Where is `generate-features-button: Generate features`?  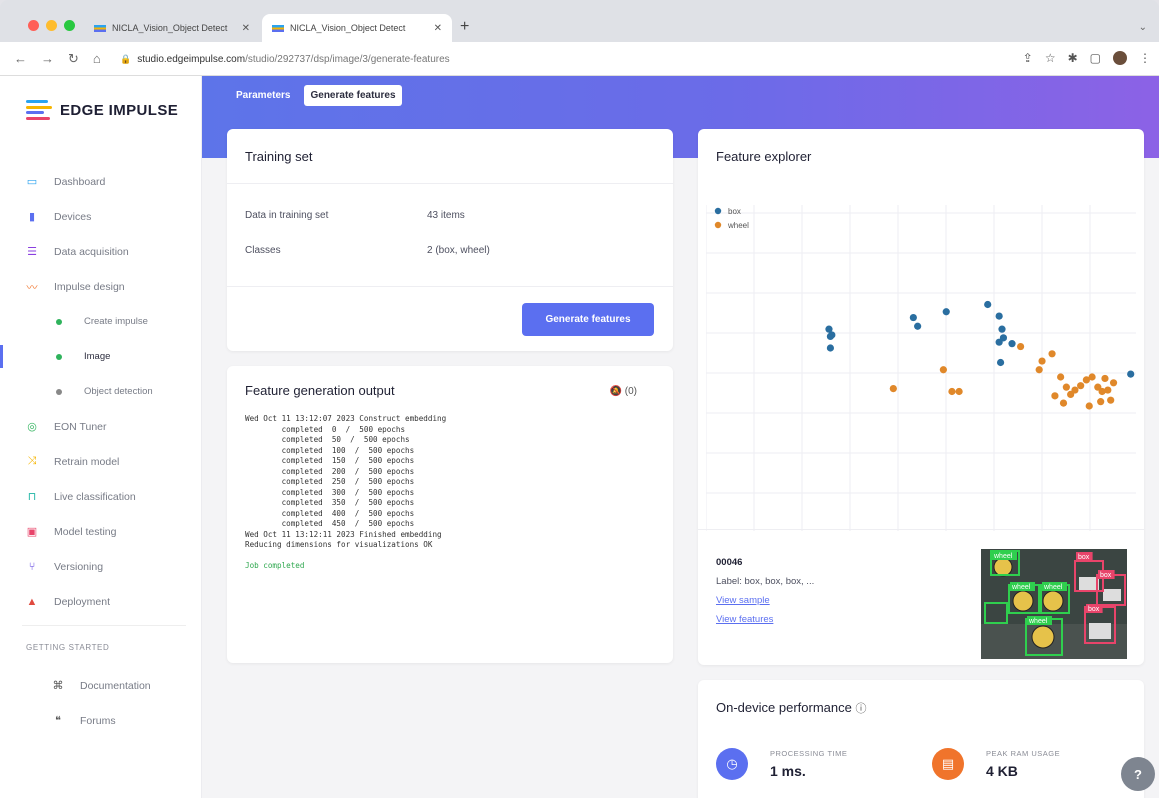 generate-features-button: Generate features is located at coordinates (588, 319).